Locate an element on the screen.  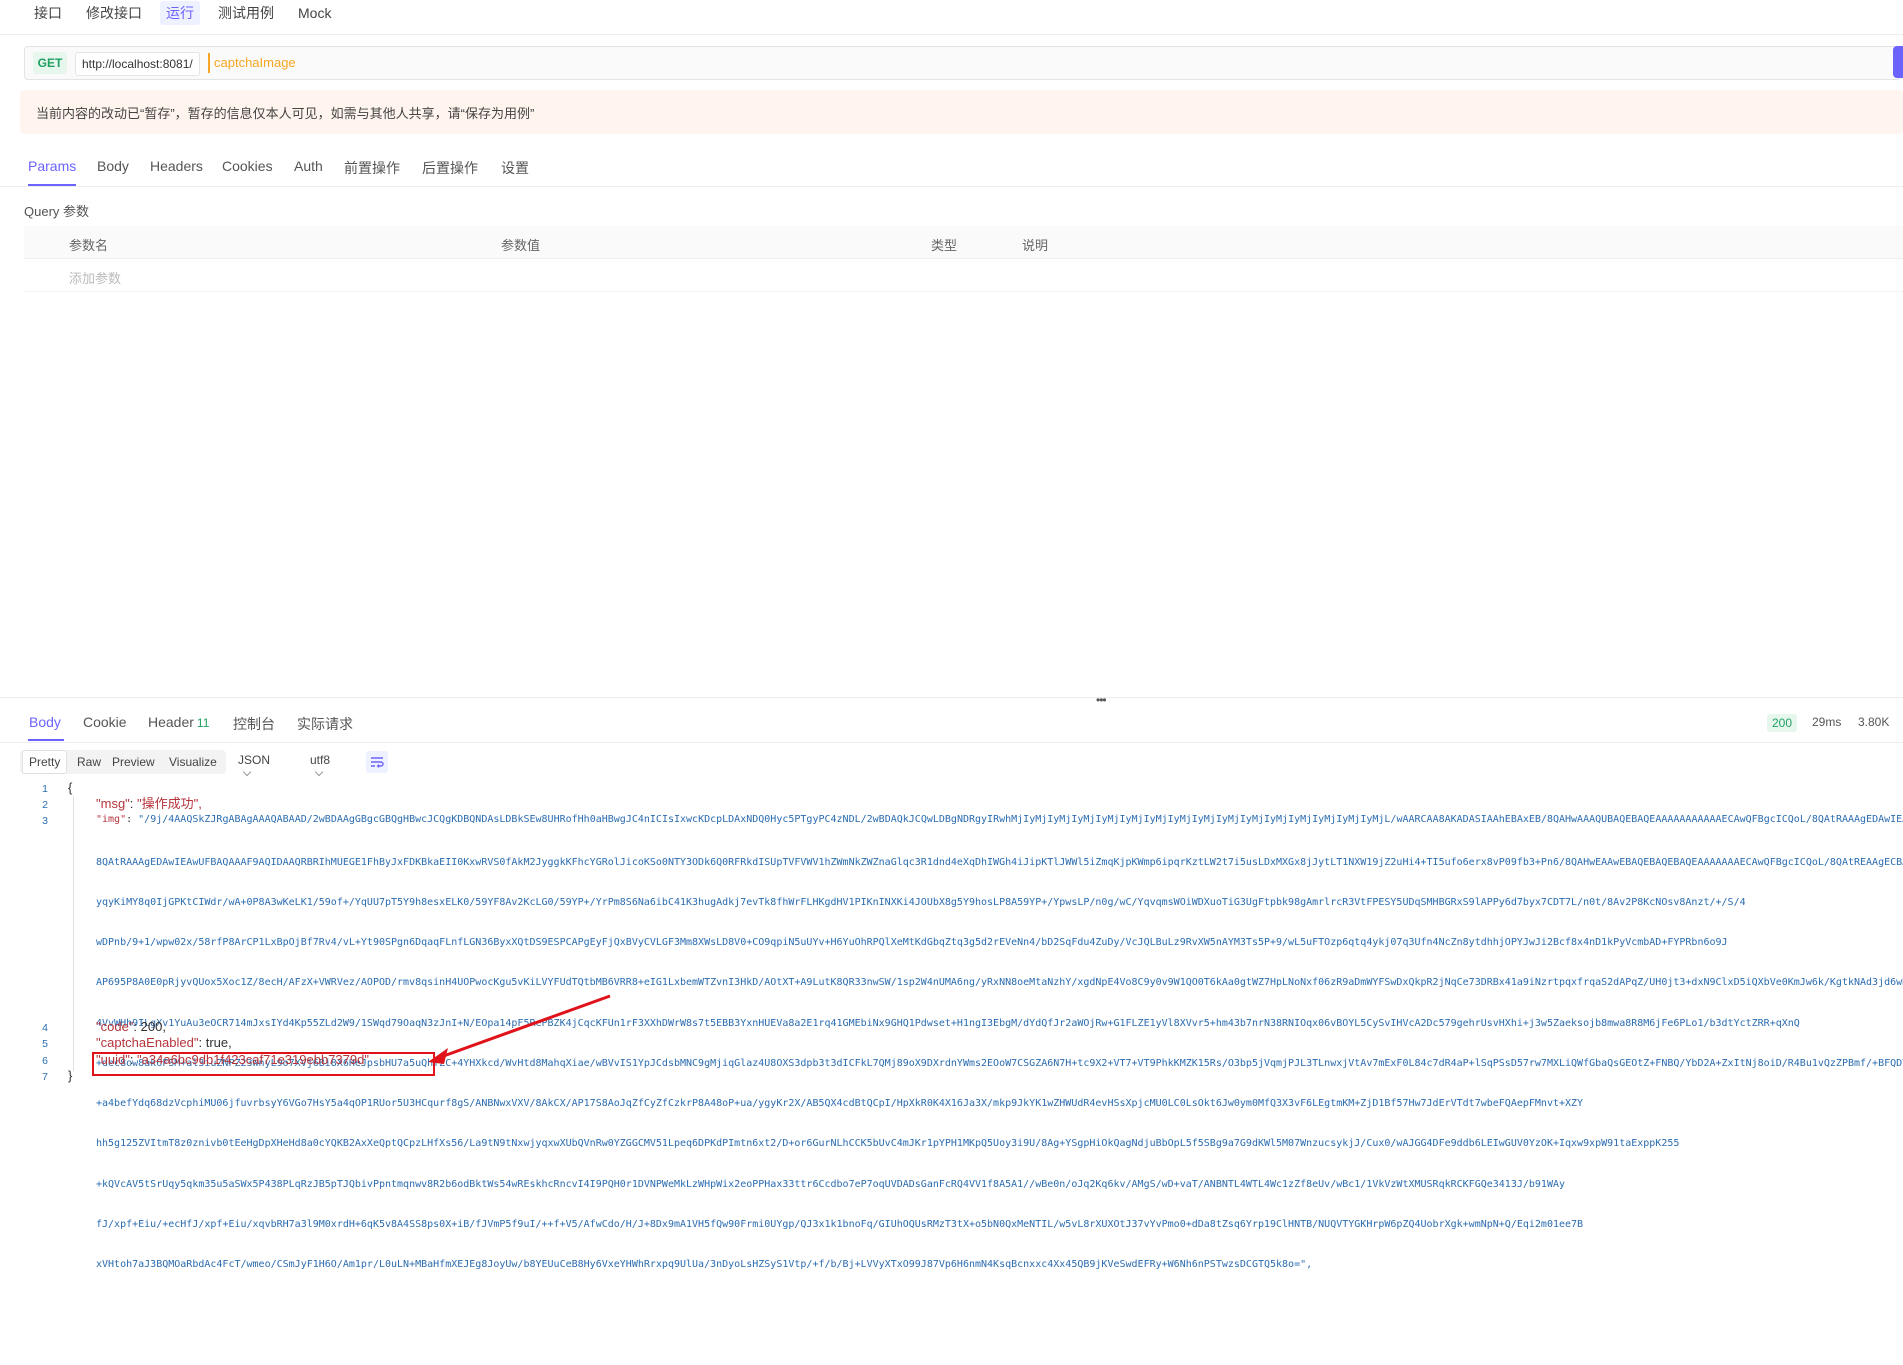
tab-response-cookie: Cookie is located at coordinates (105, 722).